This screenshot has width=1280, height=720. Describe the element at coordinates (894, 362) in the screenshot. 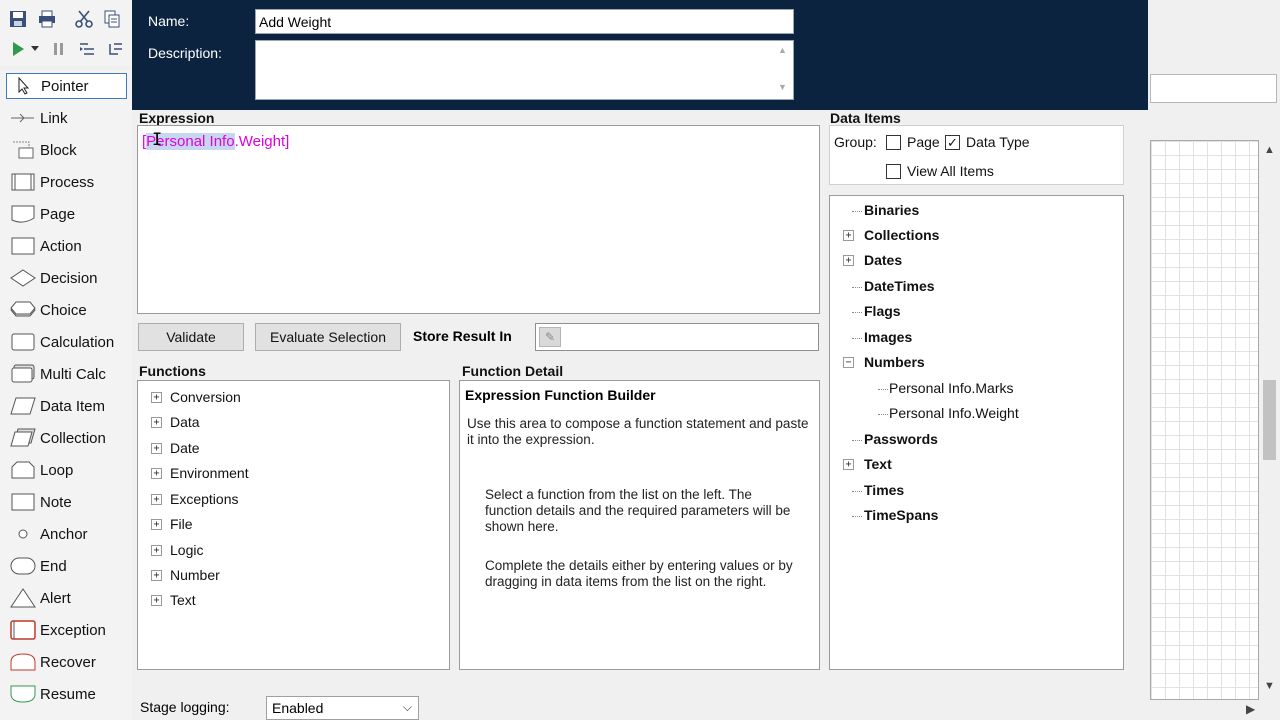

I see `data-item-group-numbers: Numbers` at that location.